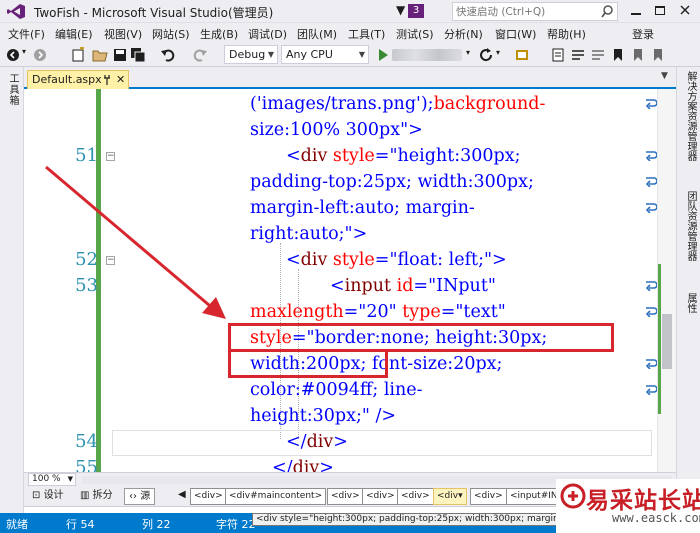 Image resolution: width=700 pixels, height=533 pixels. What do you see at coordinates (168, 55) in the screenshot?
I see `undo-icon` at bounding box center [168, 55].